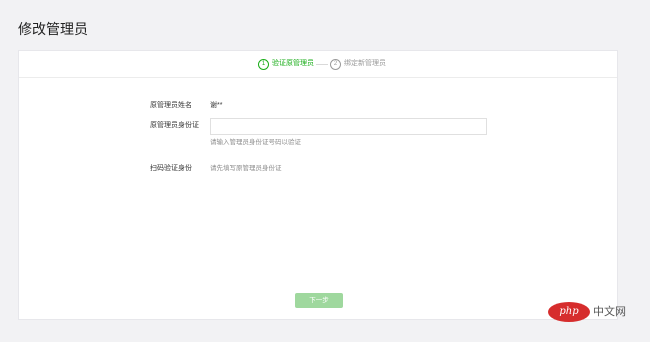  Describe the element at coordinates (335, 64) in the screenshot. I see `step-number-icon: 2` at that location.